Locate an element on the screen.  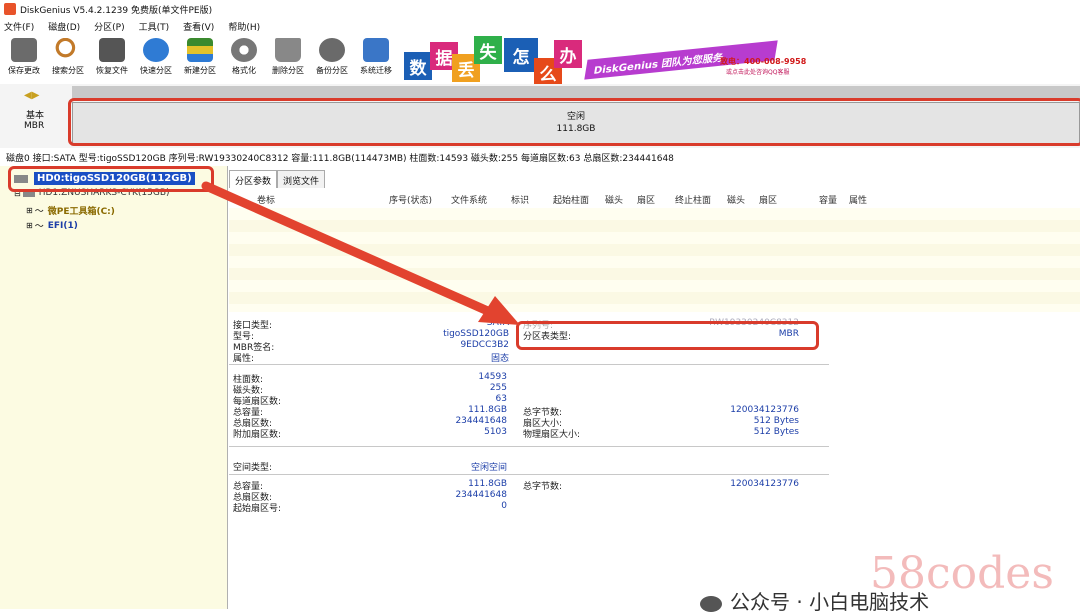
watermark-text: 公众号 · 小白电脑技术 is located at coordinates (814, 600).